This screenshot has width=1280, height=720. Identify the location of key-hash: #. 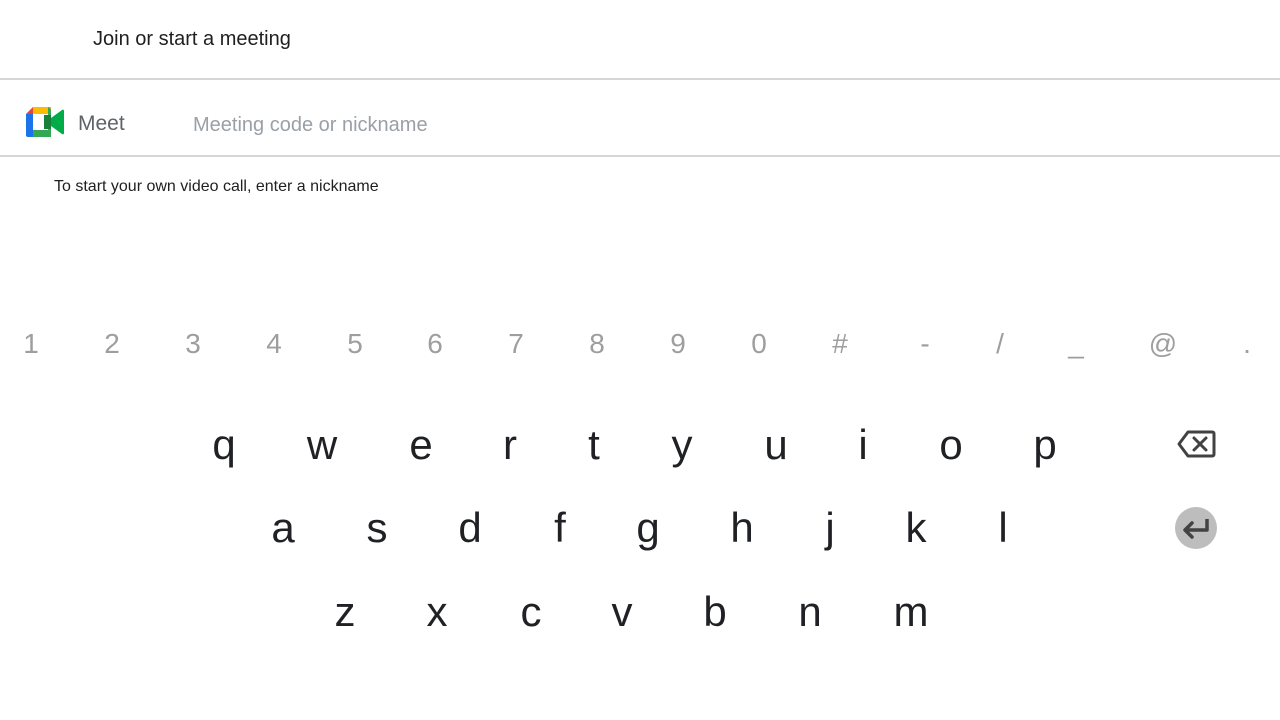
(840, 344).